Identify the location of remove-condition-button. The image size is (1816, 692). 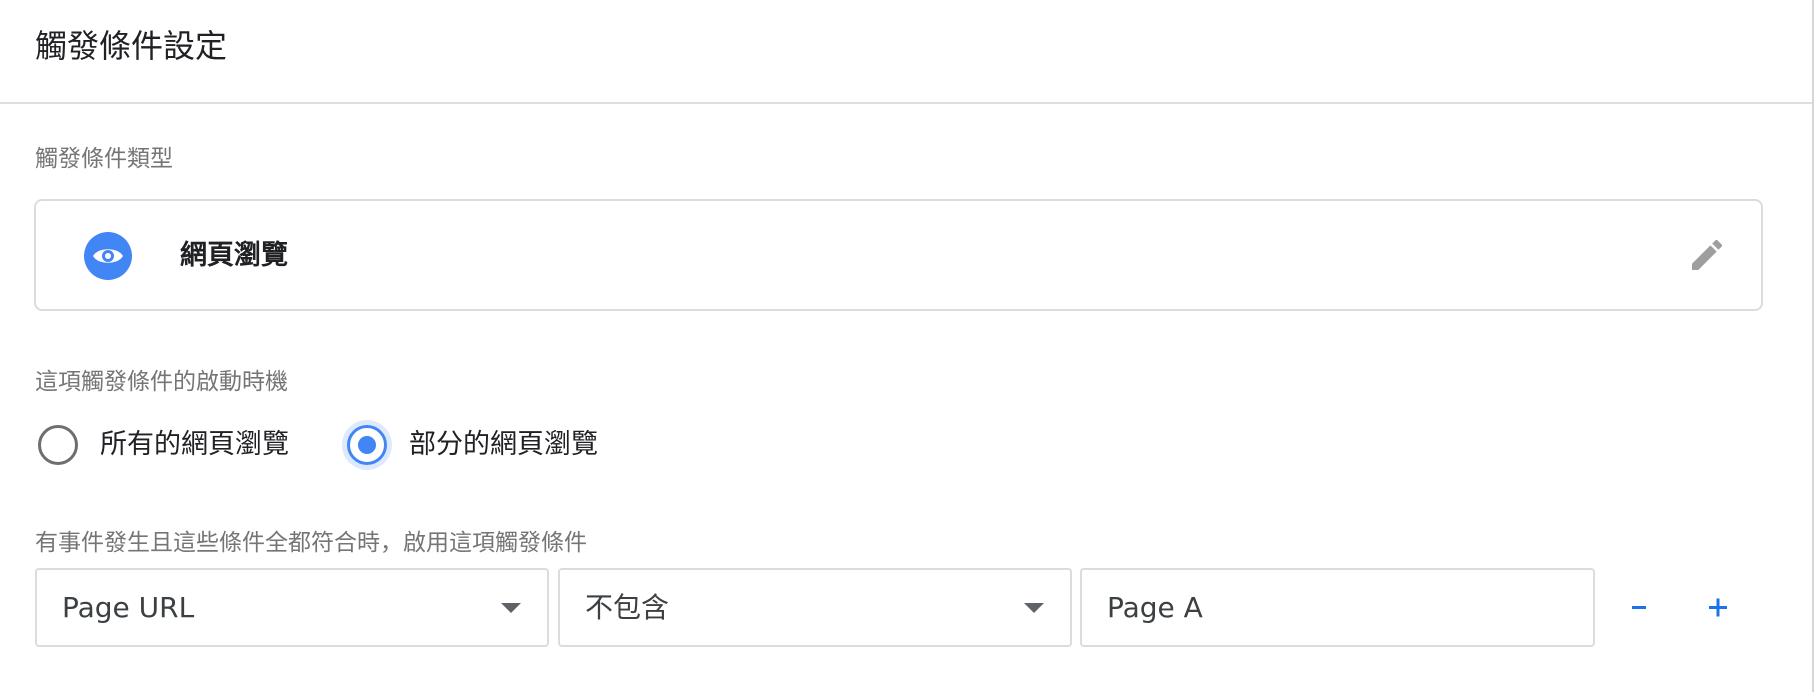
(1639, 608).